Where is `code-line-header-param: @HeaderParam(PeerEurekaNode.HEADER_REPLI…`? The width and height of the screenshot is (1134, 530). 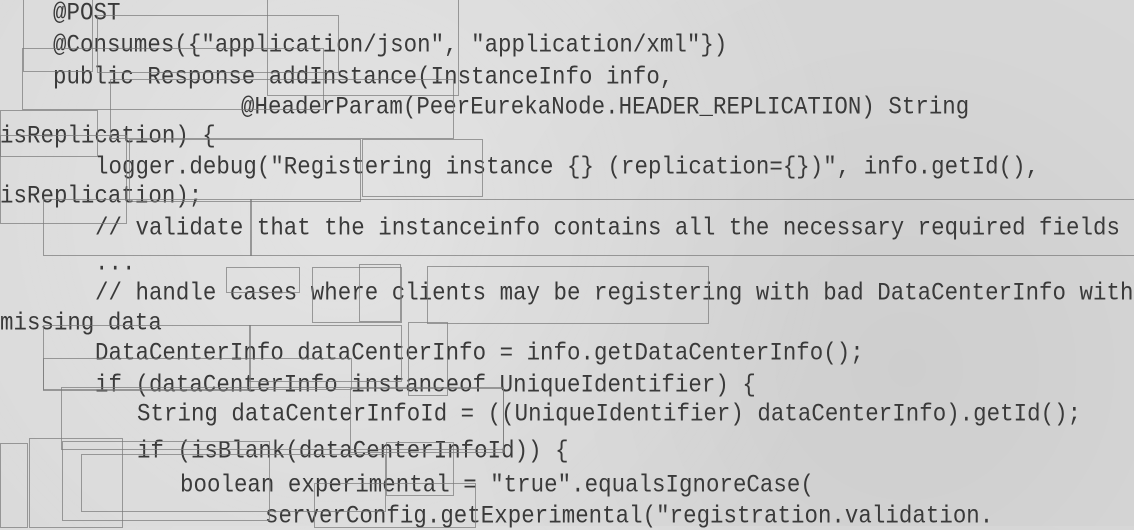
code-line-header-param: @HeaderParam(PeerEurekaNode.HEADER_REPLI… is located at coordinates (605, 107).